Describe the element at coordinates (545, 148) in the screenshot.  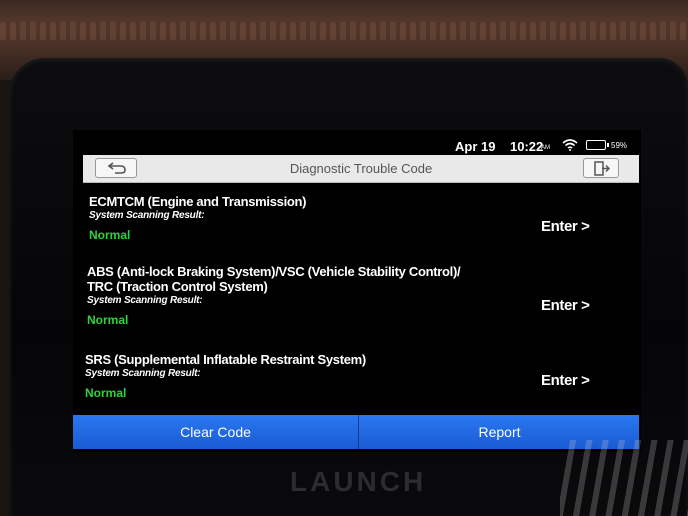
I see `status-time-suffix: AM` at that location.